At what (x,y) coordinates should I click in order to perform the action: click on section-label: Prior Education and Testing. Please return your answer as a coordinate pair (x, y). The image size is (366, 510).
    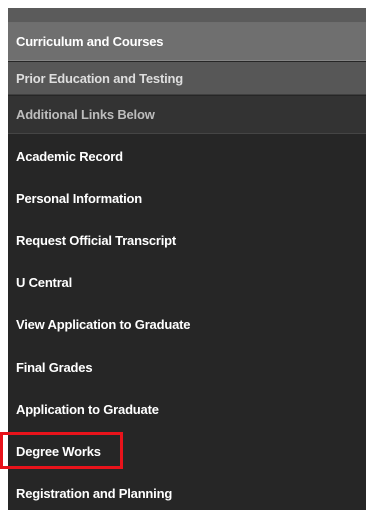
    Looking at the image, I should click on (99, 78).